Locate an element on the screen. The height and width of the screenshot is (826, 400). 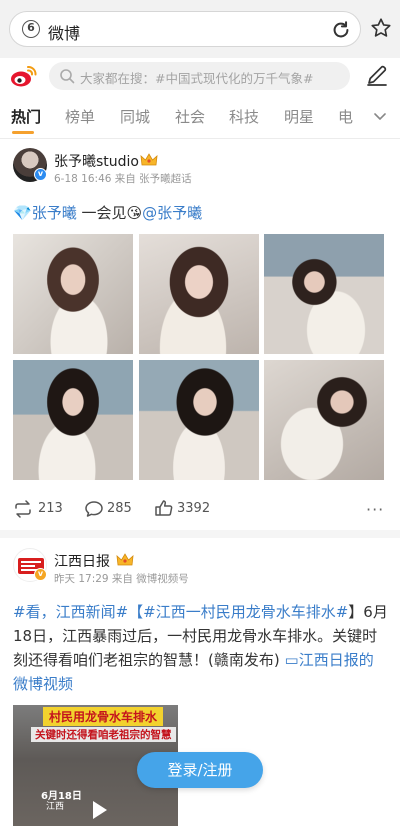
video-link-icon: ▭ is located at coordinates (291, 660).